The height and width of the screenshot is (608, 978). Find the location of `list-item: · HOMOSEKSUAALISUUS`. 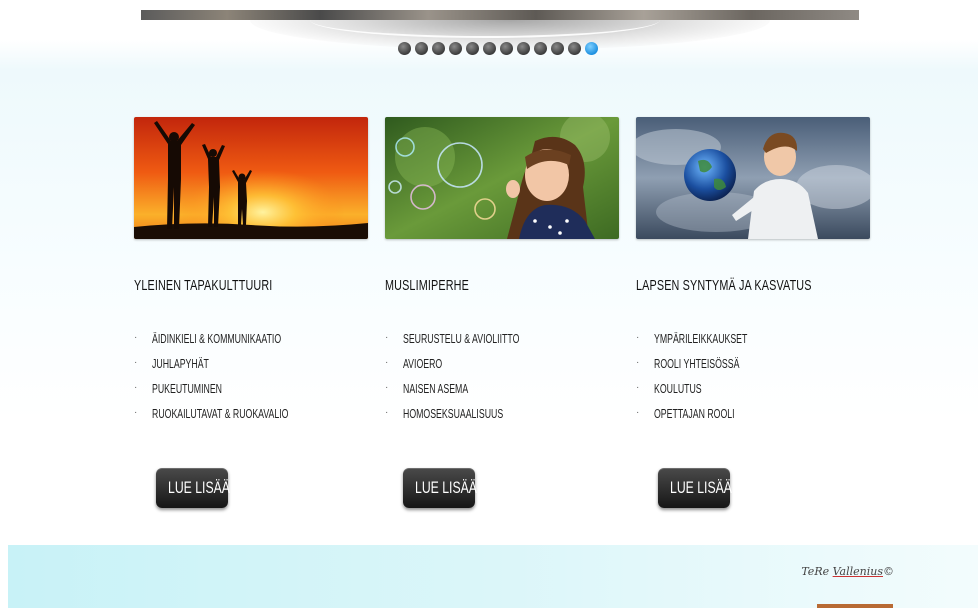

list-item: · HOMOSEKSUAALISUUS is located at coordinates (477, 417).